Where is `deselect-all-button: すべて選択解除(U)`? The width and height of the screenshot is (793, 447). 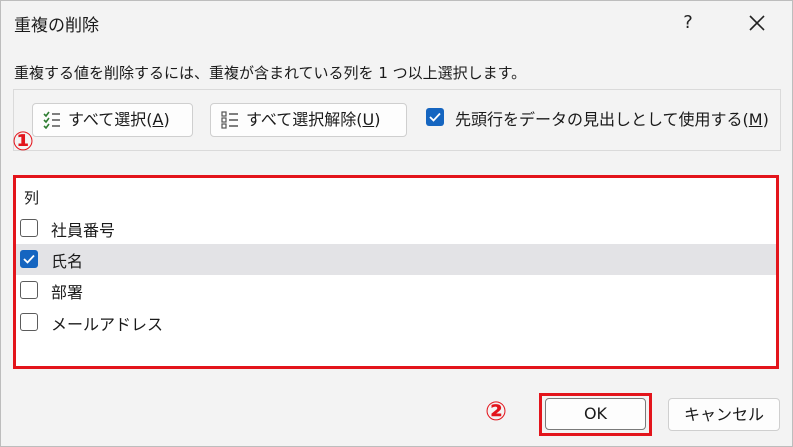 deselect-all-button: すべて選択解除(U) is located at coordinates (308, 120).